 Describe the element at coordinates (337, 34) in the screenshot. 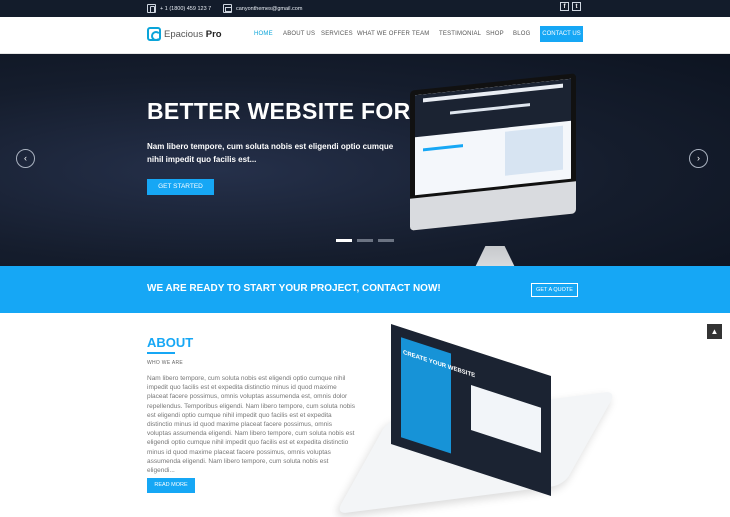

I see `nav-services: SERVICES` at that location.